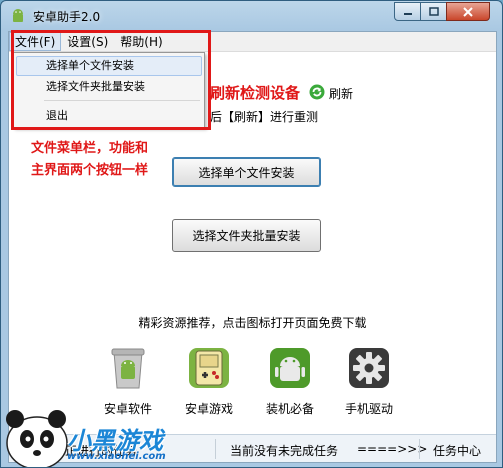  I want to click on refresh-link: 刷新, so click(341, 93).